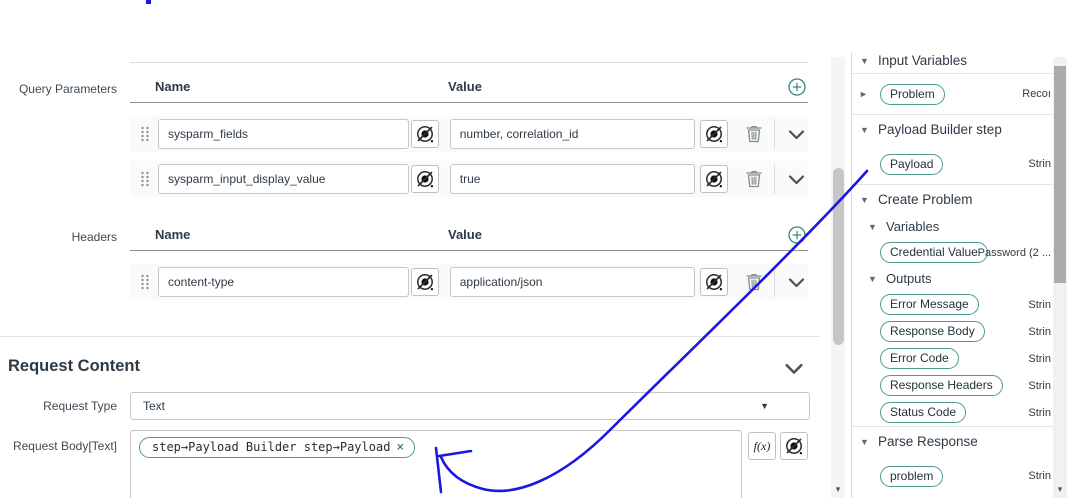 Image resolution: width=1073 pixels, height=498 pixels. What do you see at coordinates (912, 476) in the screenshot?
I see `data-pill: problem` at bounding box center [912, 476].